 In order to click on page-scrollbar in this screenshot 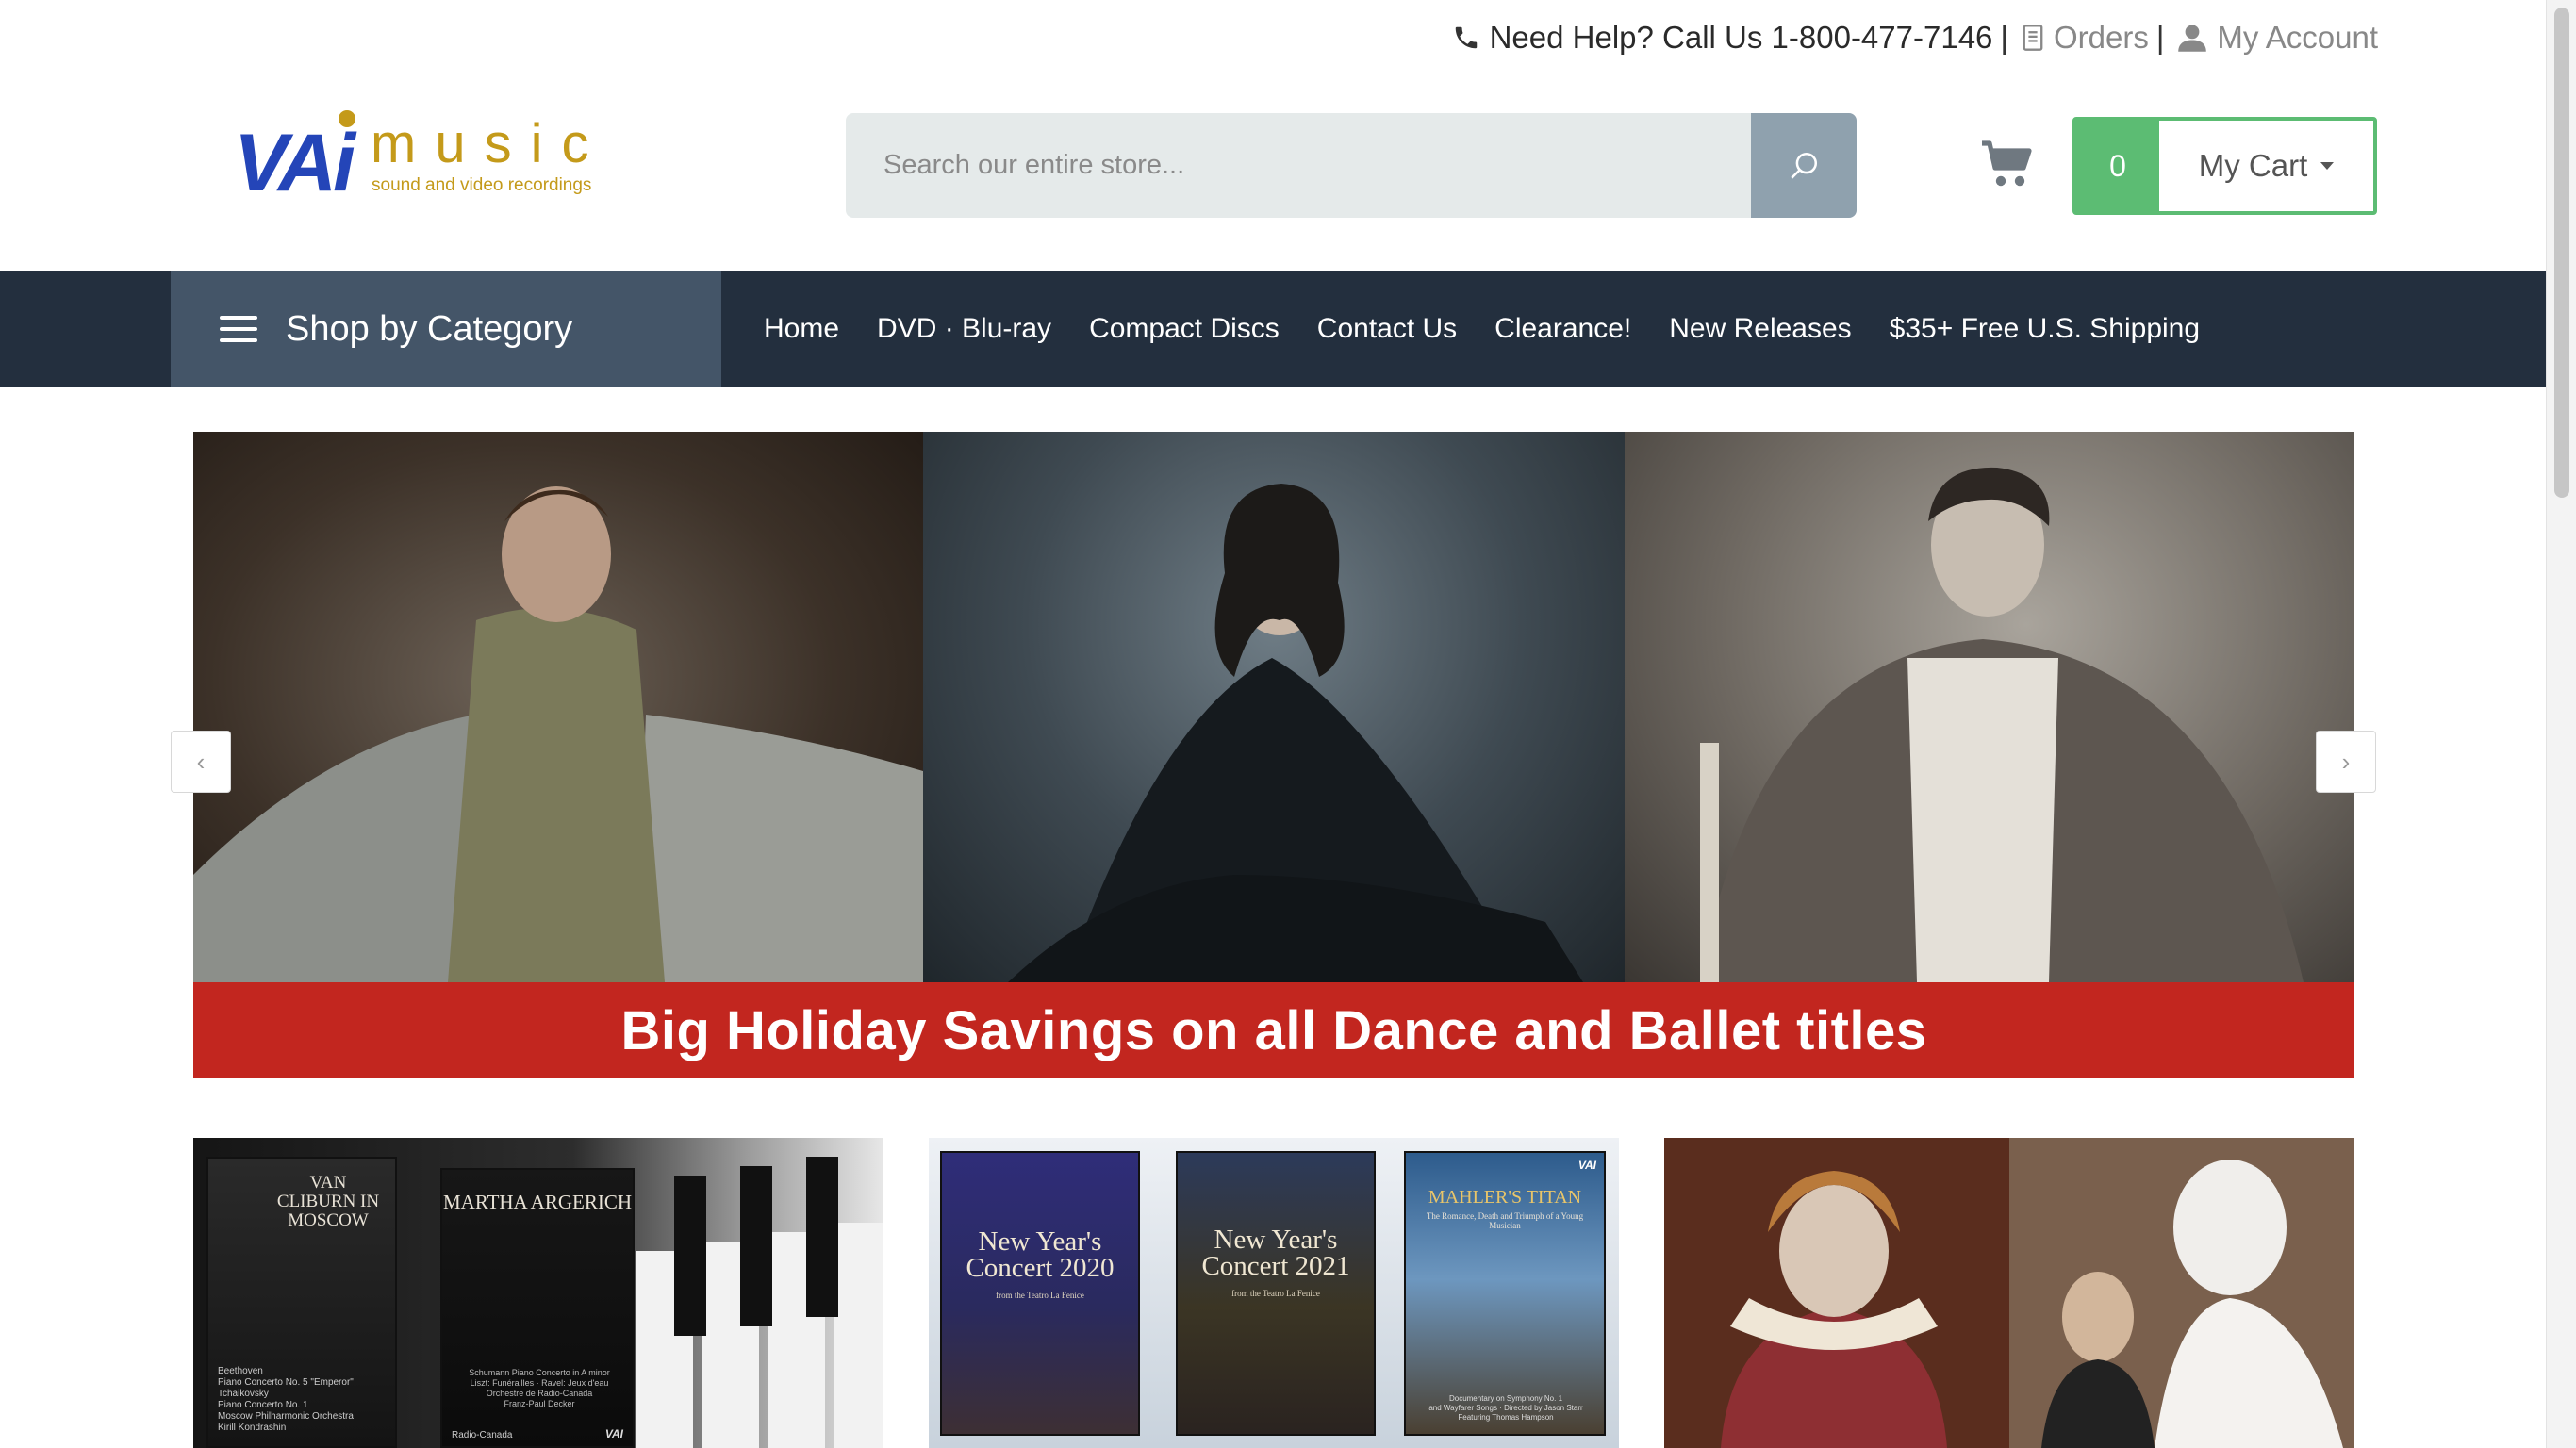, I will do `click(2561, 724)`.